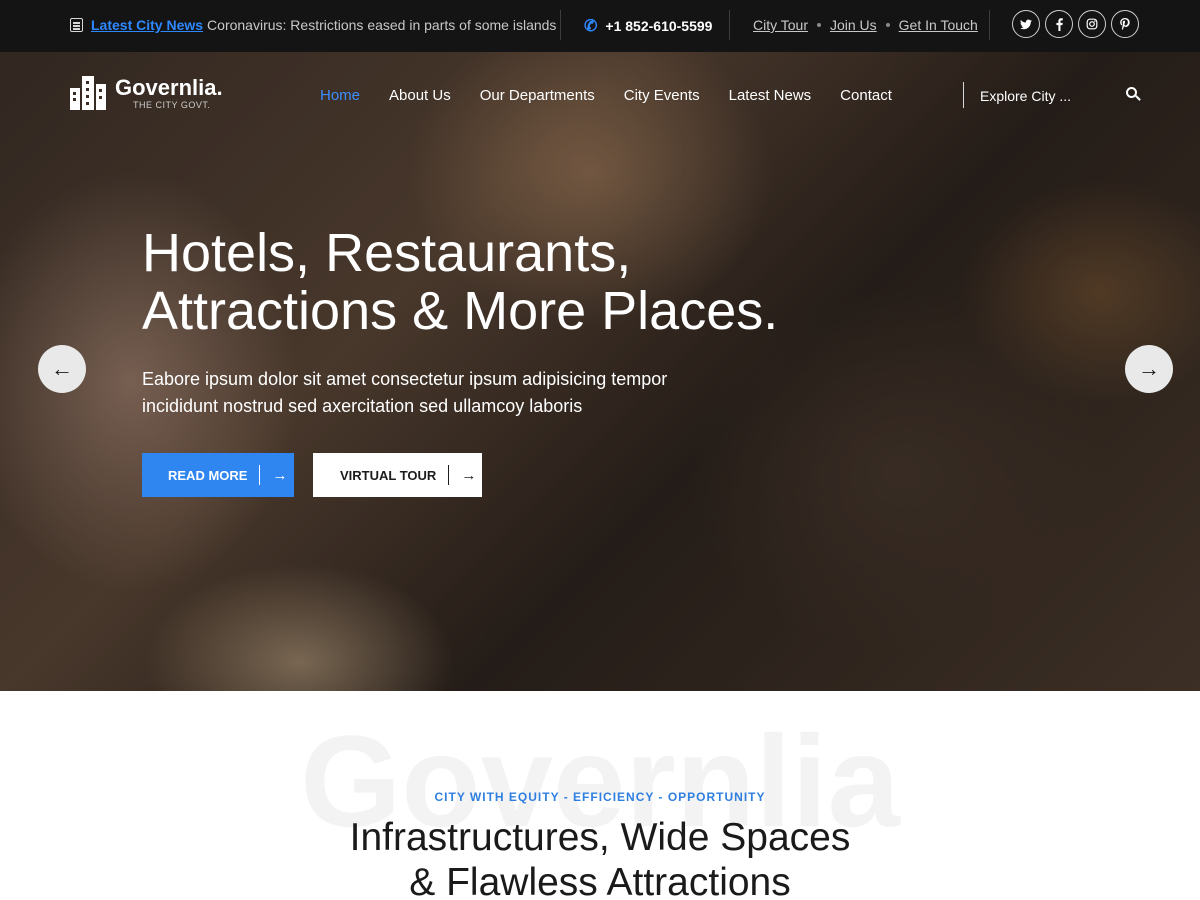 The image size is (1200, 900). What do you see at coordinates (780, 25) in the screenshot?
I see `city-tour-link: City Tour` at bounding box center [780, 25].